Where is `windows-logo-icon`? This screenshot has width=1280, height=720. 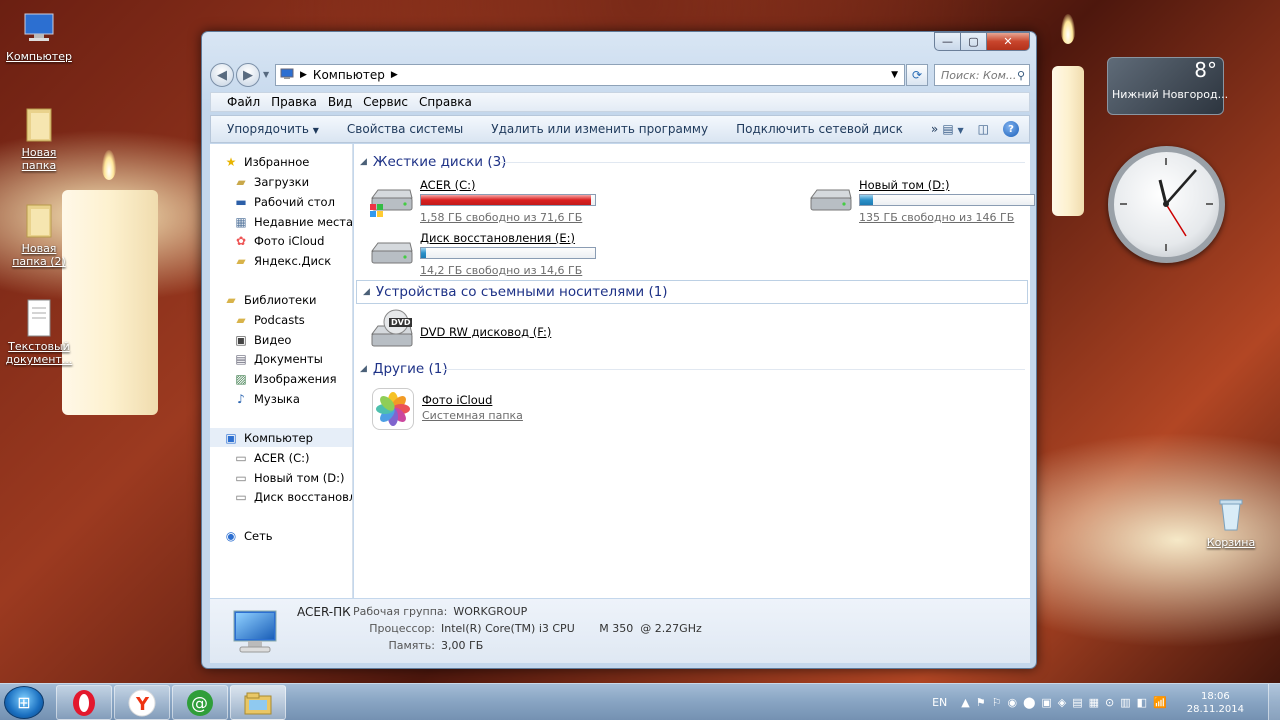 windows-logo-icon is located at coordinates (376, 210).